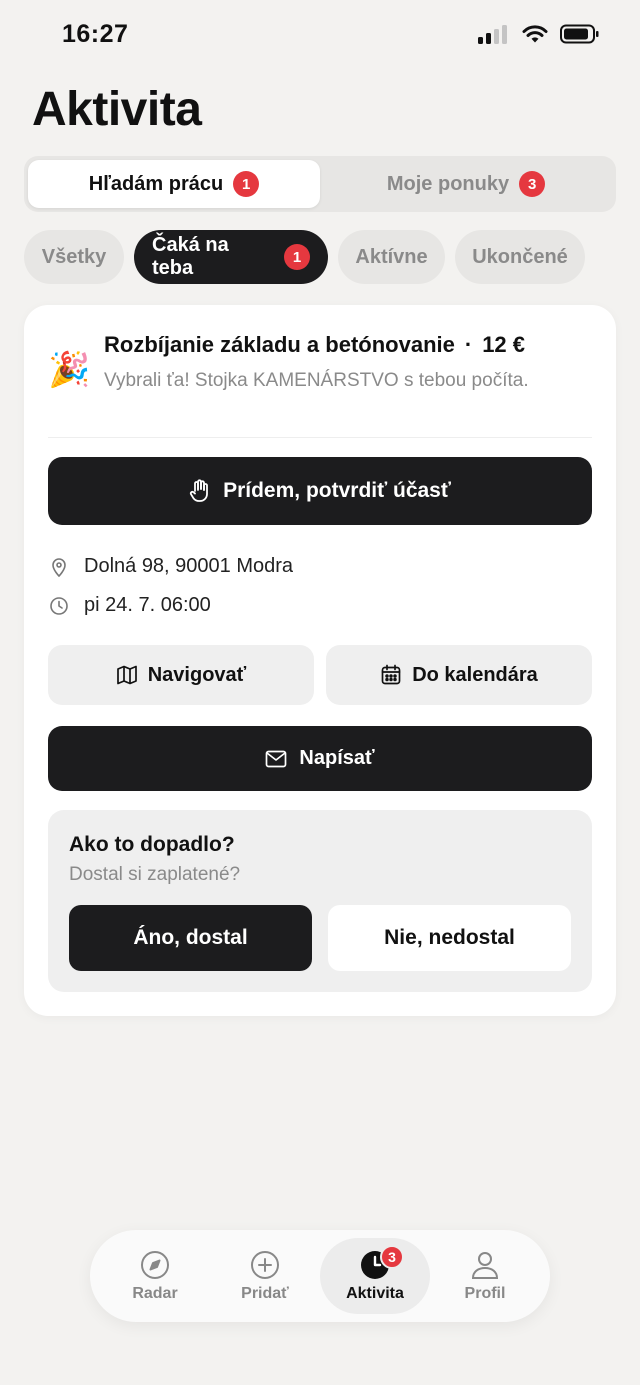 This screenshot has width=640, height=1385. Describe the element at coordinates (199, 490) in the screenshot. I see `hand-icon` at that location.